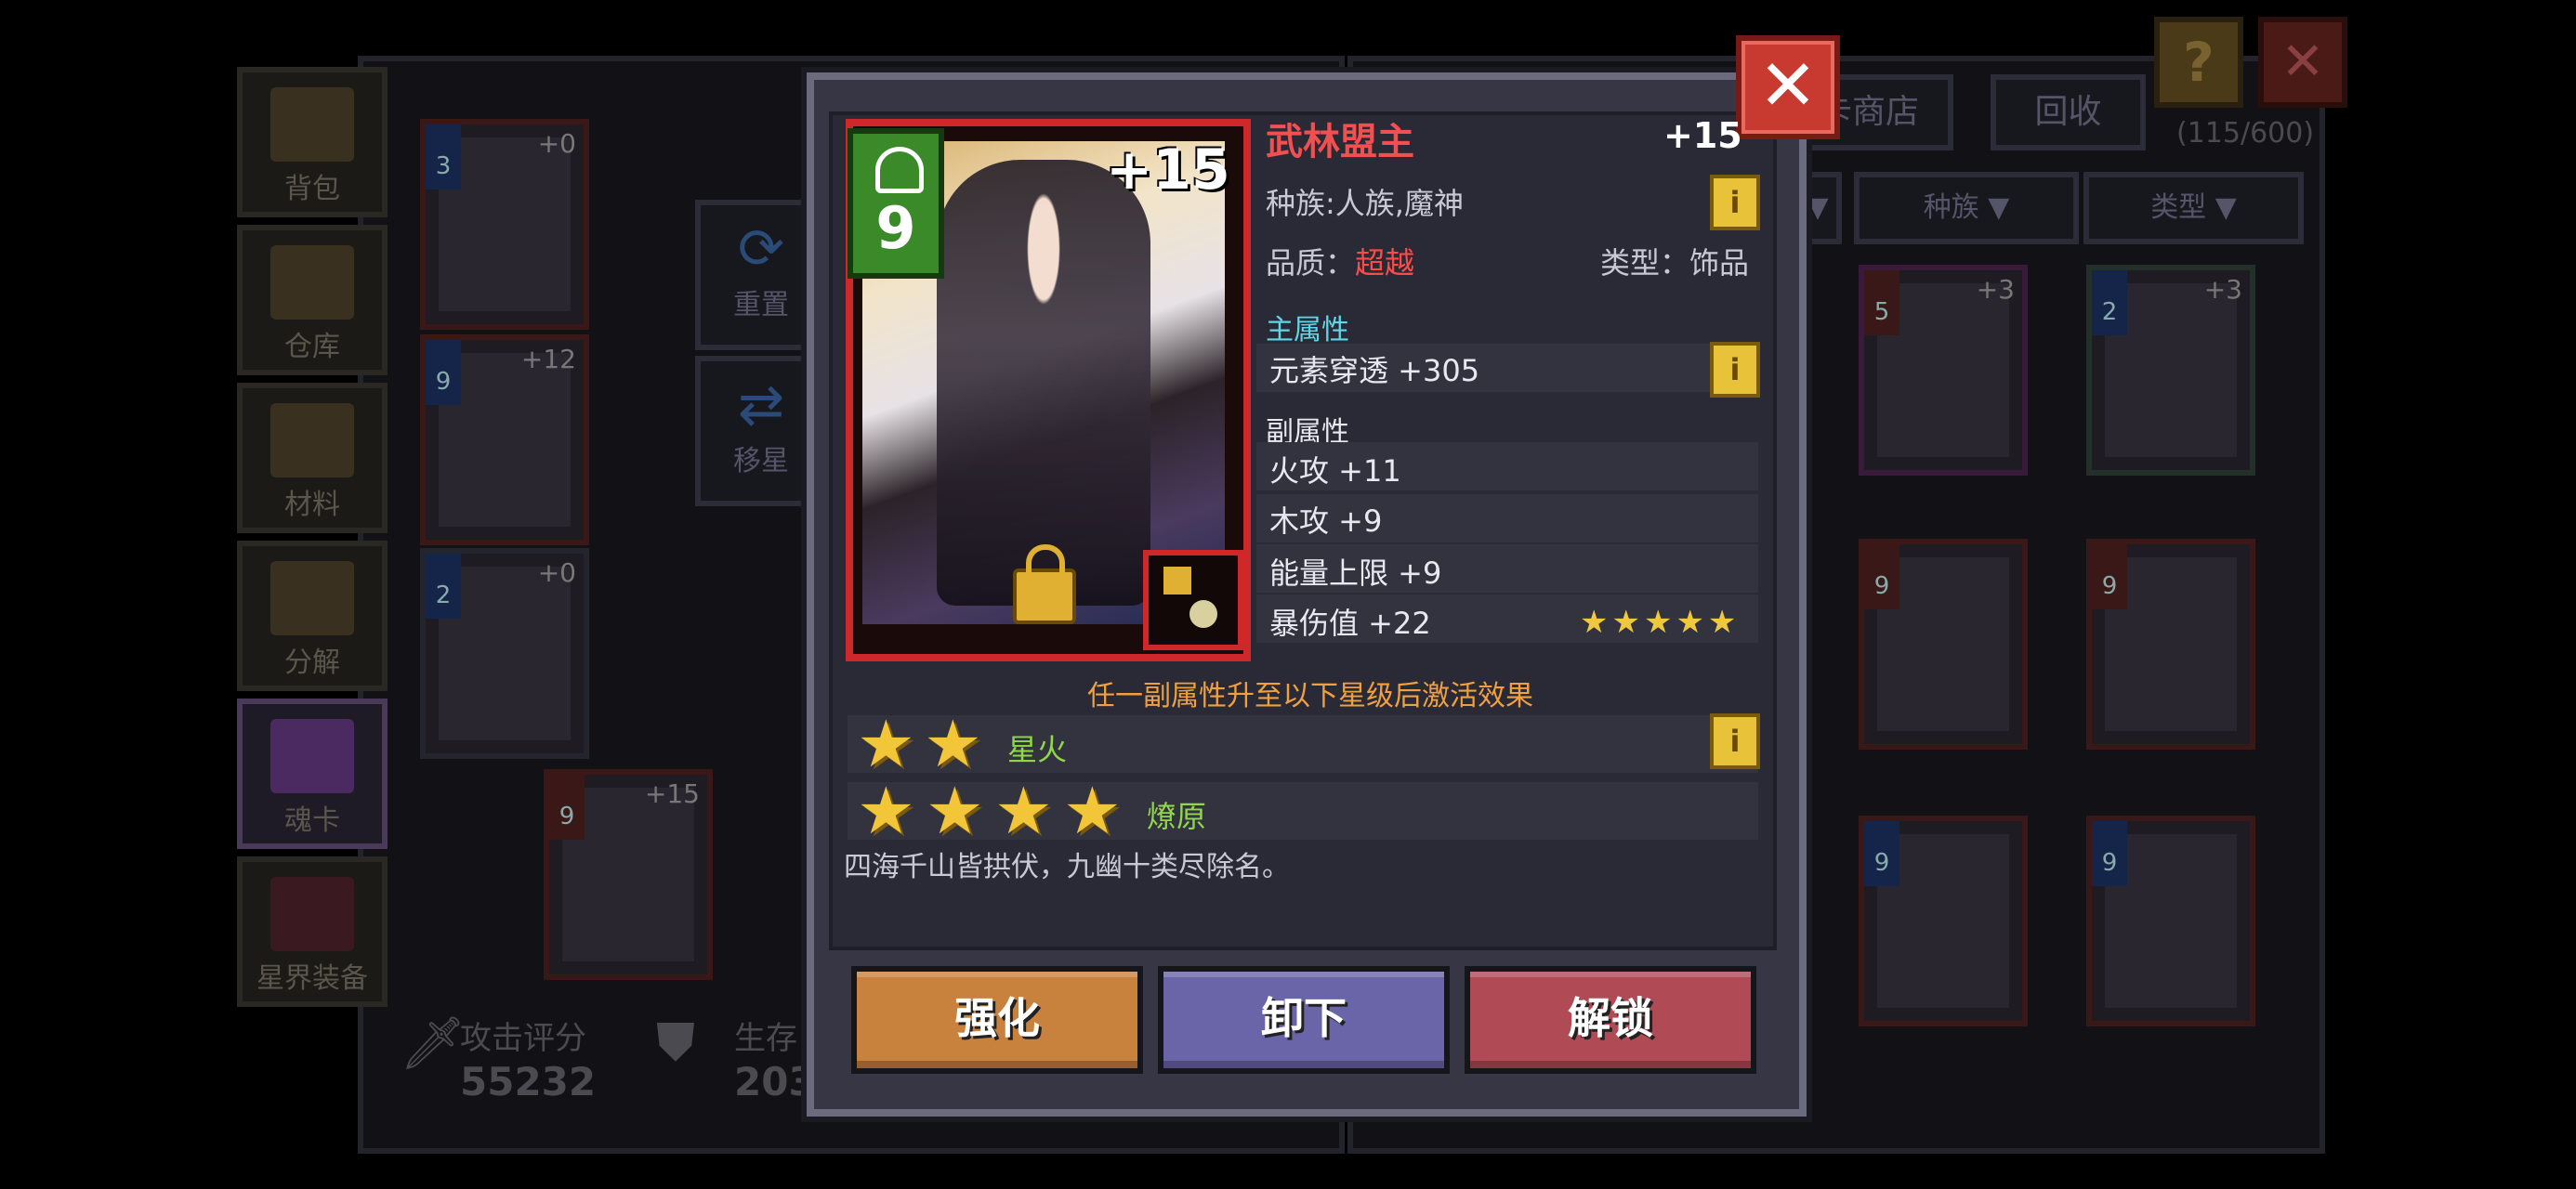 Image resolution: width=2576 pixels, height=1189 pixels. Describe the element at coordinates (2302, 62) in the screenshot. I see `outer-close-button: ✕` at that location.